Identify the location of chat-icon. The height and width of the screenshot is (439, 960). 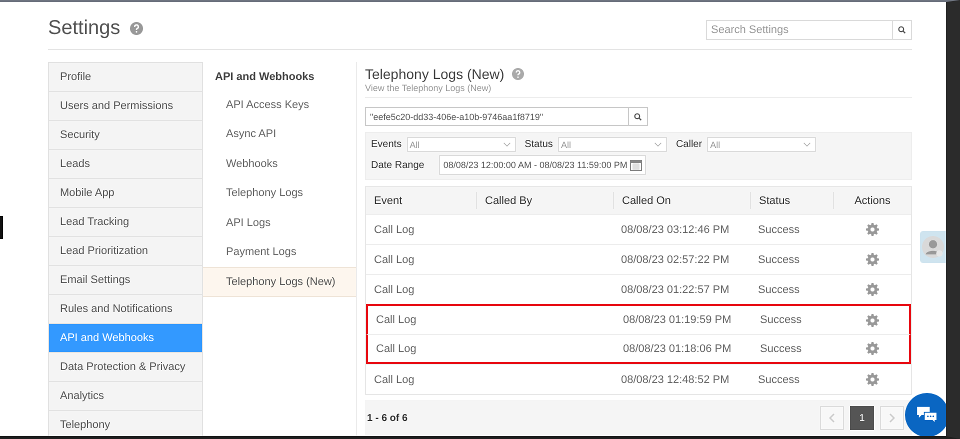
(927, 415).